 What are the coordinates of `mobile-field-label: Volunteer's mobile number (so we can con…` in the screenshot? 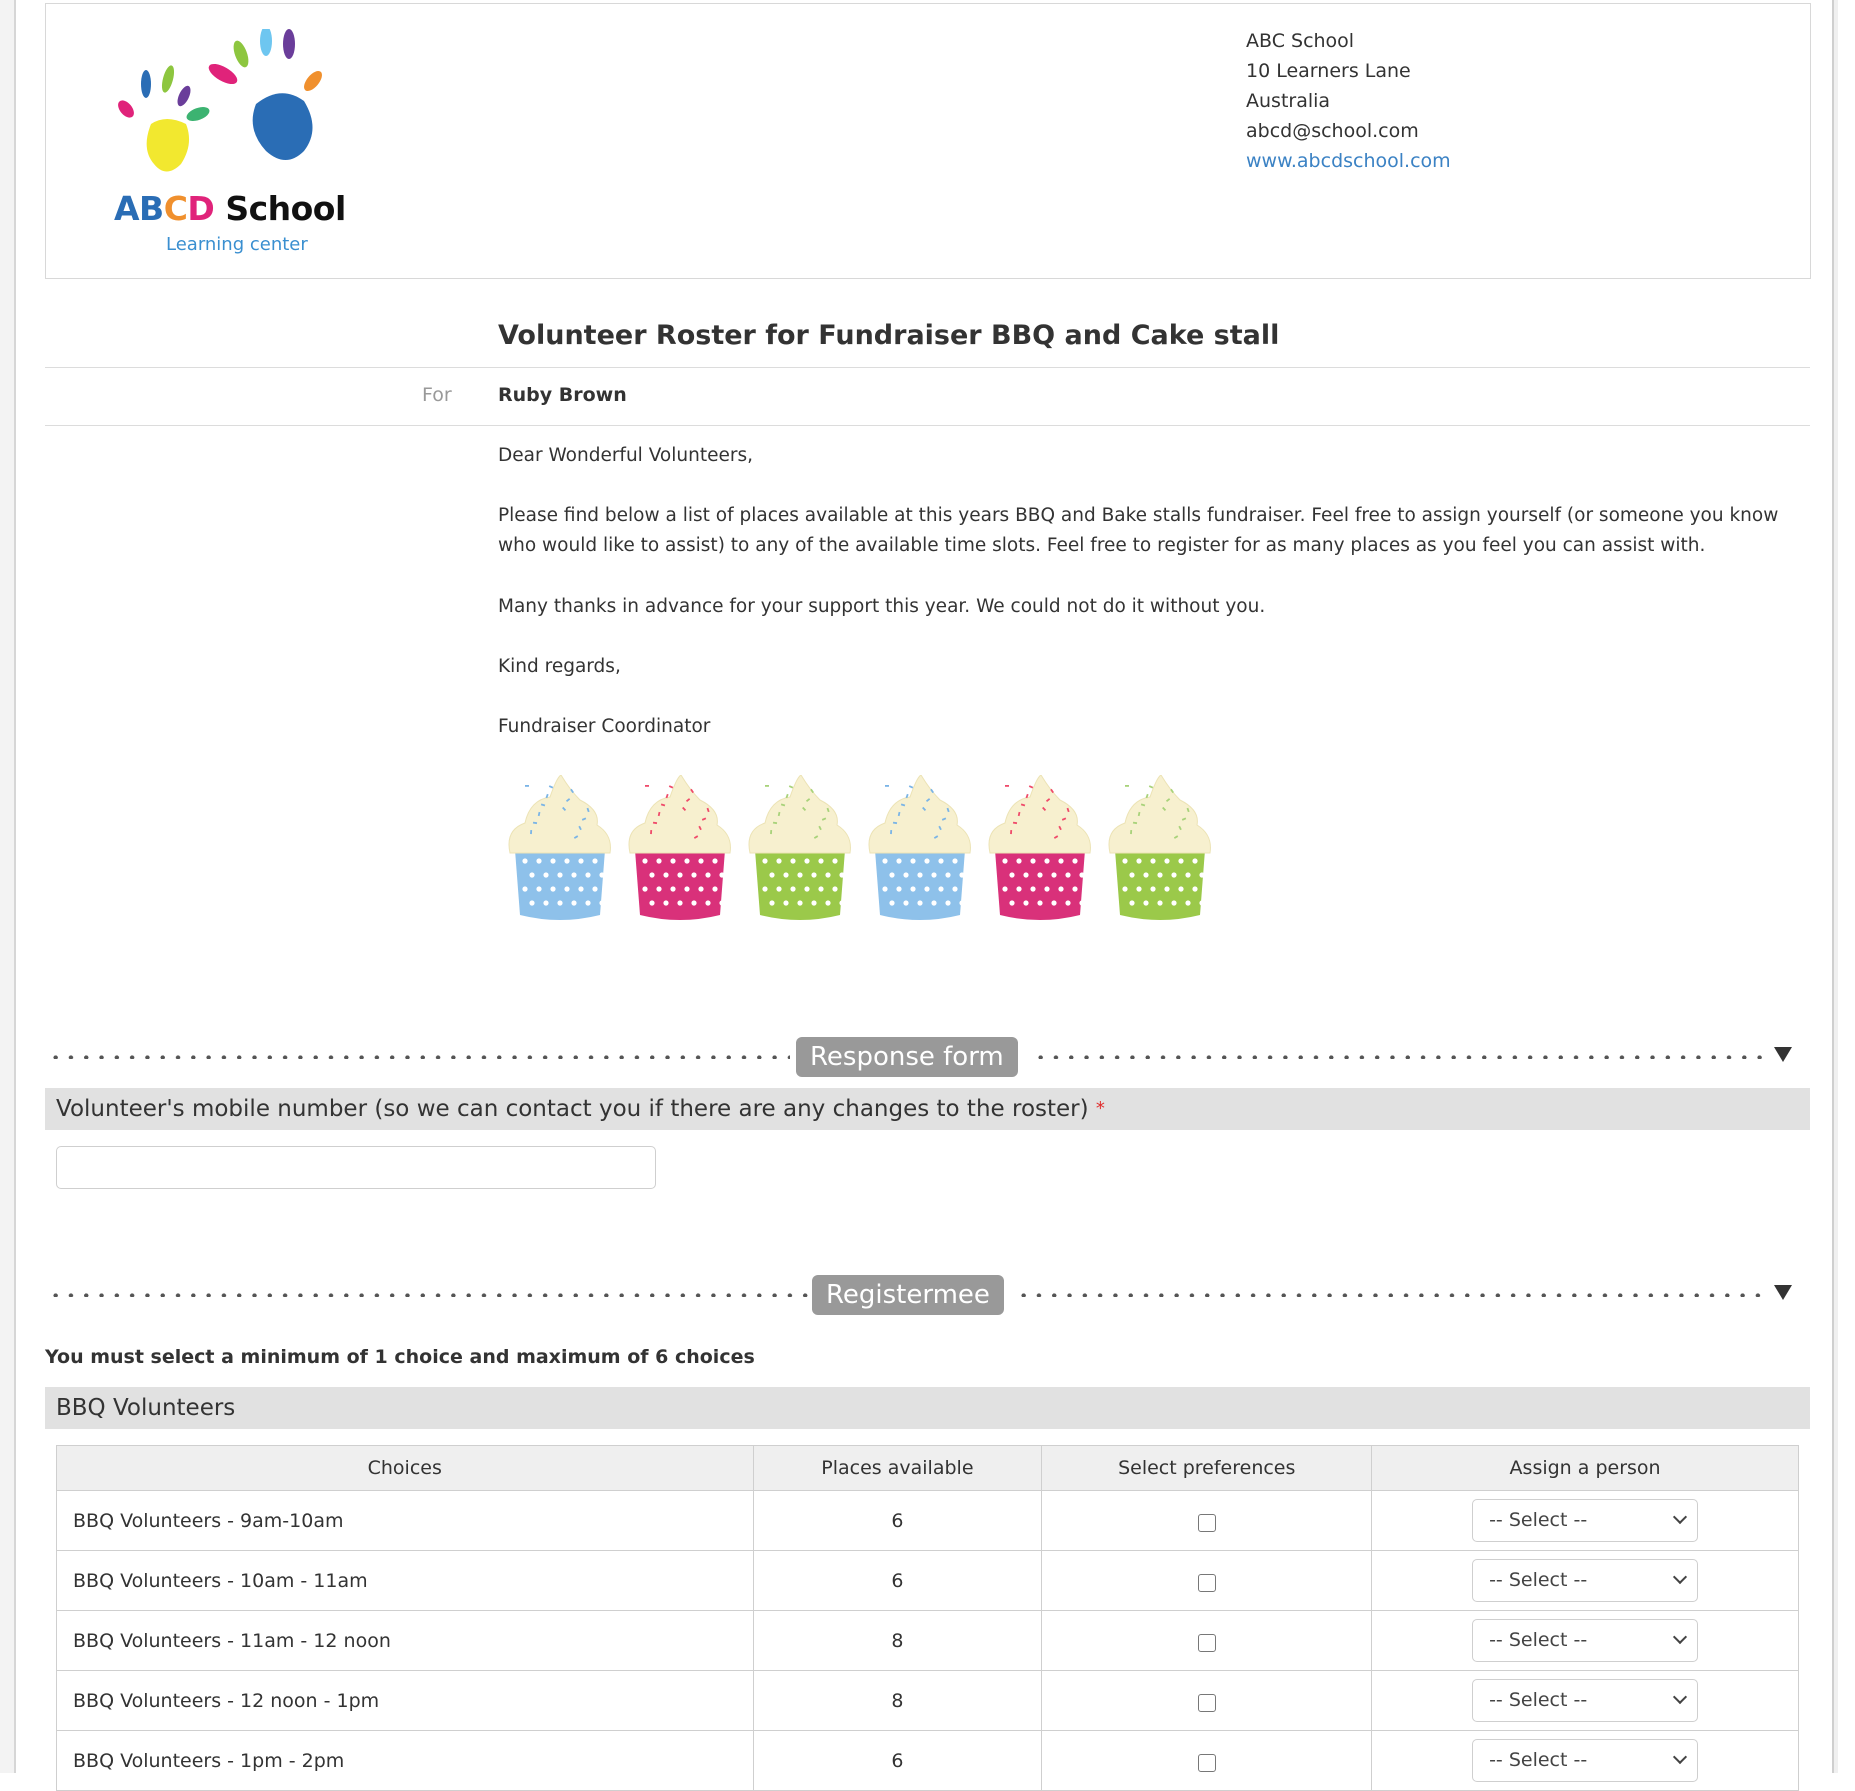 It's located at (572, 1109).